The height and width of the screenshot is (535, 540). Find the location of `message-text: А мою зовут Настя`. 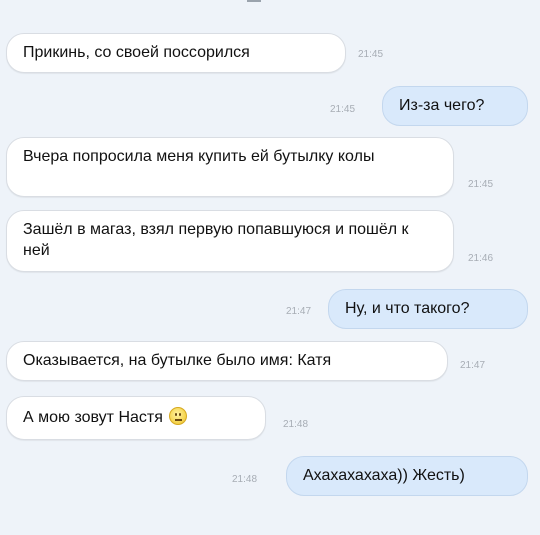

message-text: А мою зовут Настя is located at coordinates (93, 417).